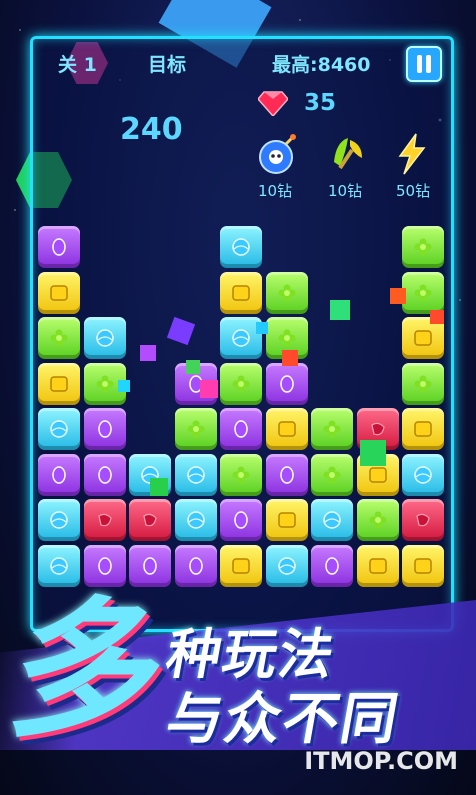 This screenshot has width=476, height=795. I want to click on target-label: 目标, so click(167, 65).